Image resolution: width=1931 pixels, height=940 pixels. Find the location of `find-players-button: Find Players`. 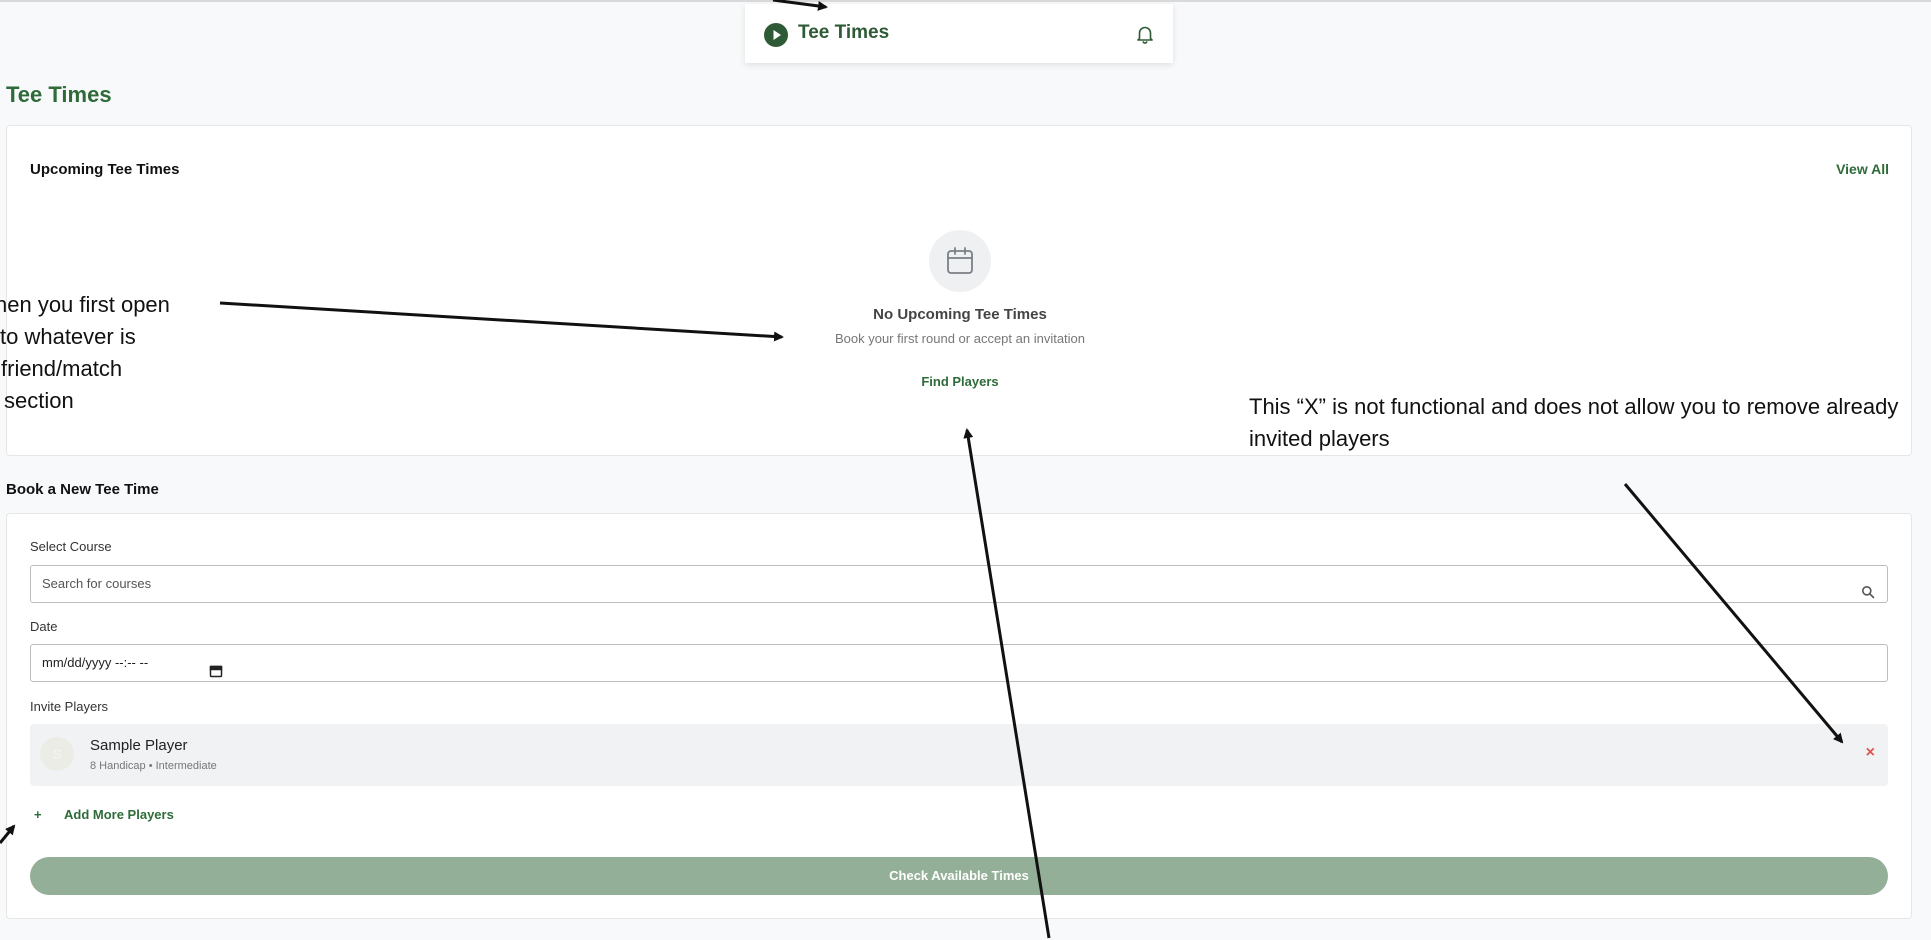

find-players-button: Find Players is located at coordinates (959, 381).